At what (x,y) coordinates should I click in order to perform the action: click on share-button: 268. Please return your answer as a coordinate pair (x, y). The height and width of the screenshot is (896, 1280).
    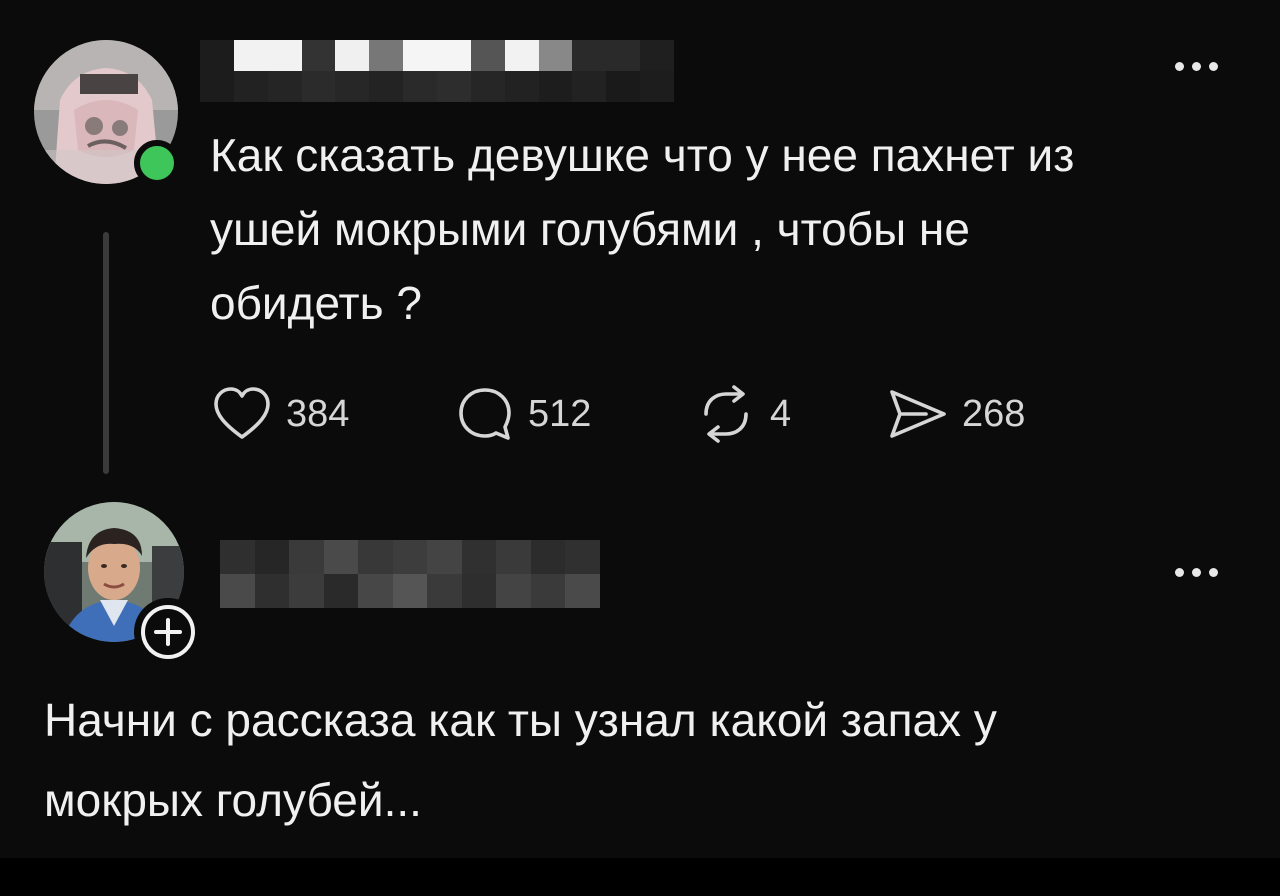
    Looking at the image, I should click on (955, 414).